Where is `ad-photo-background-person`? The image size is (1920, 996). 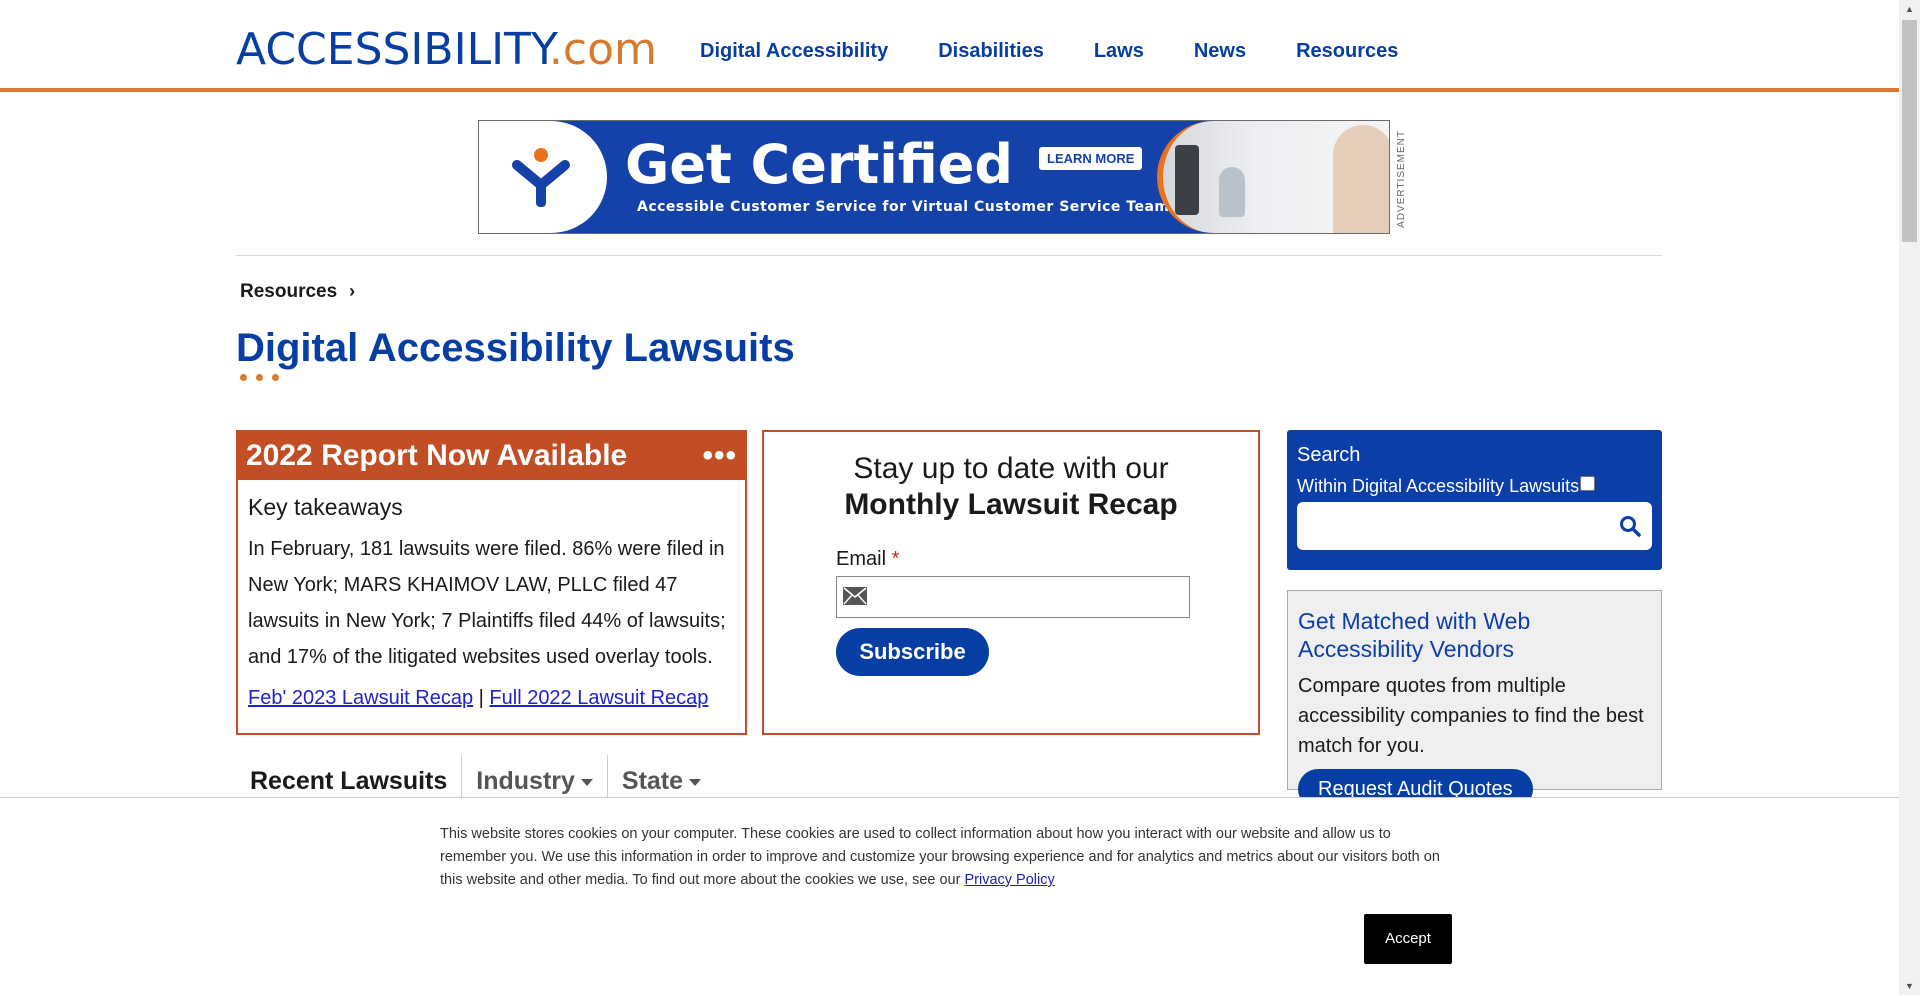 ad-photo-background-person is located at coordinates (1232, 192).